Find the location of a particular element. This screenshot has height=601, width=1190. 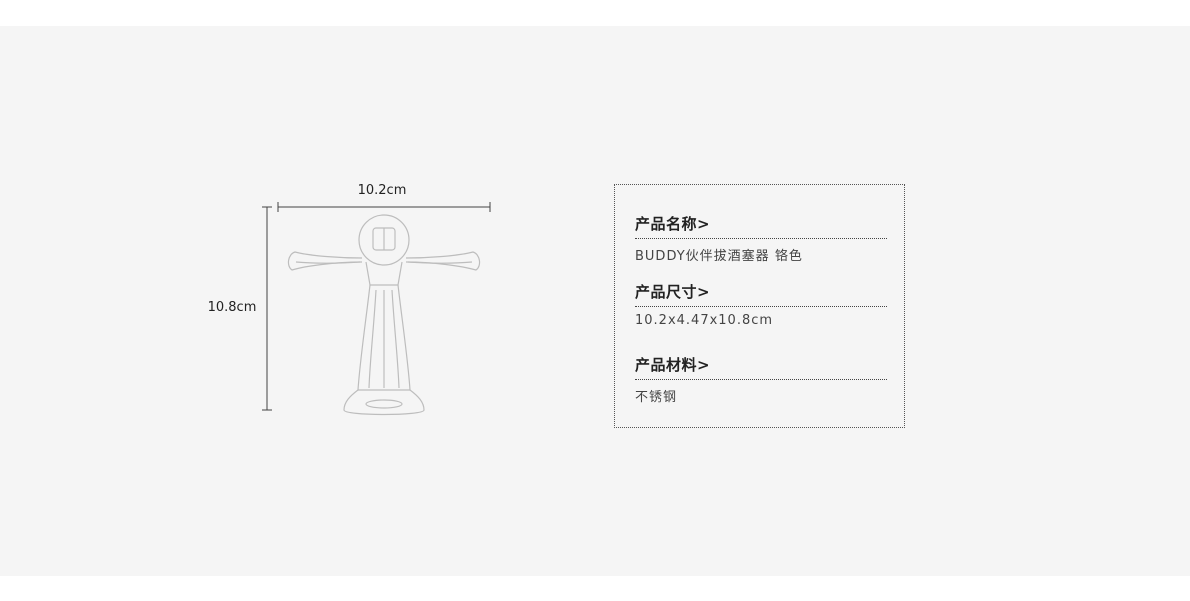

product-name-section: 产品名称> BUDDY伙伴拔酒塞器 铬色 is located at coordinates (761, 238).